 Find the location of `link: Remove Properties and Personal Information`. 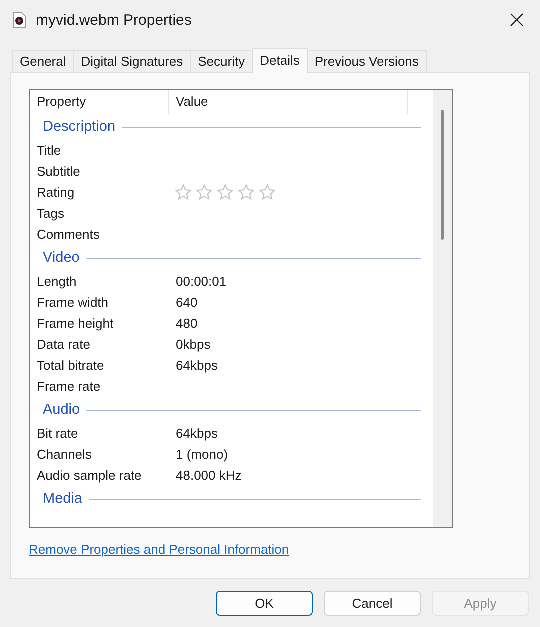

link: Remove Properties and Personal Information is located at coordinates (159, 549).